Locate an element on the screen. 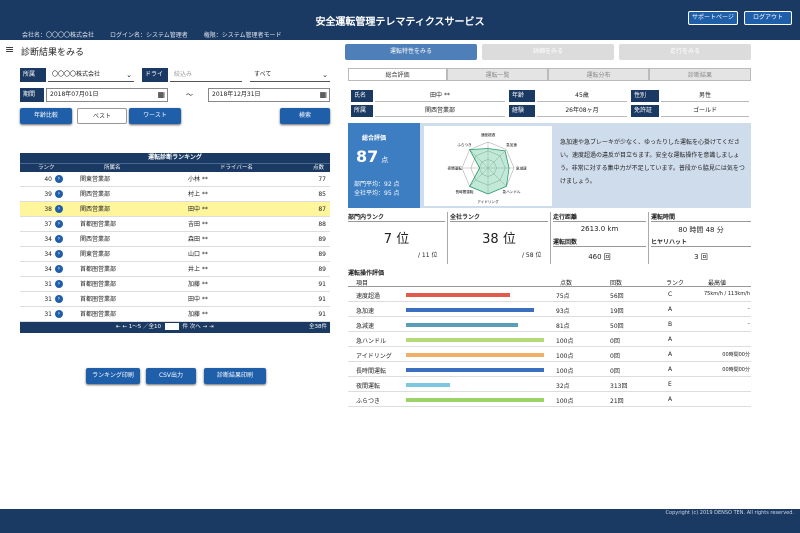  table-row: 34 › 関東営業部 山口 ** 89 is located at coordinates (175, 254).